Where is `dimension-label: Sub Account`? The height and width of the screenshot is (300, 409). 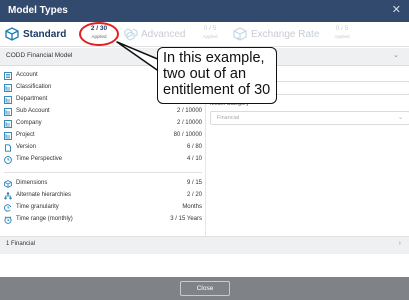
dimension-label: Sub Account is located at coordinates (33, 111).